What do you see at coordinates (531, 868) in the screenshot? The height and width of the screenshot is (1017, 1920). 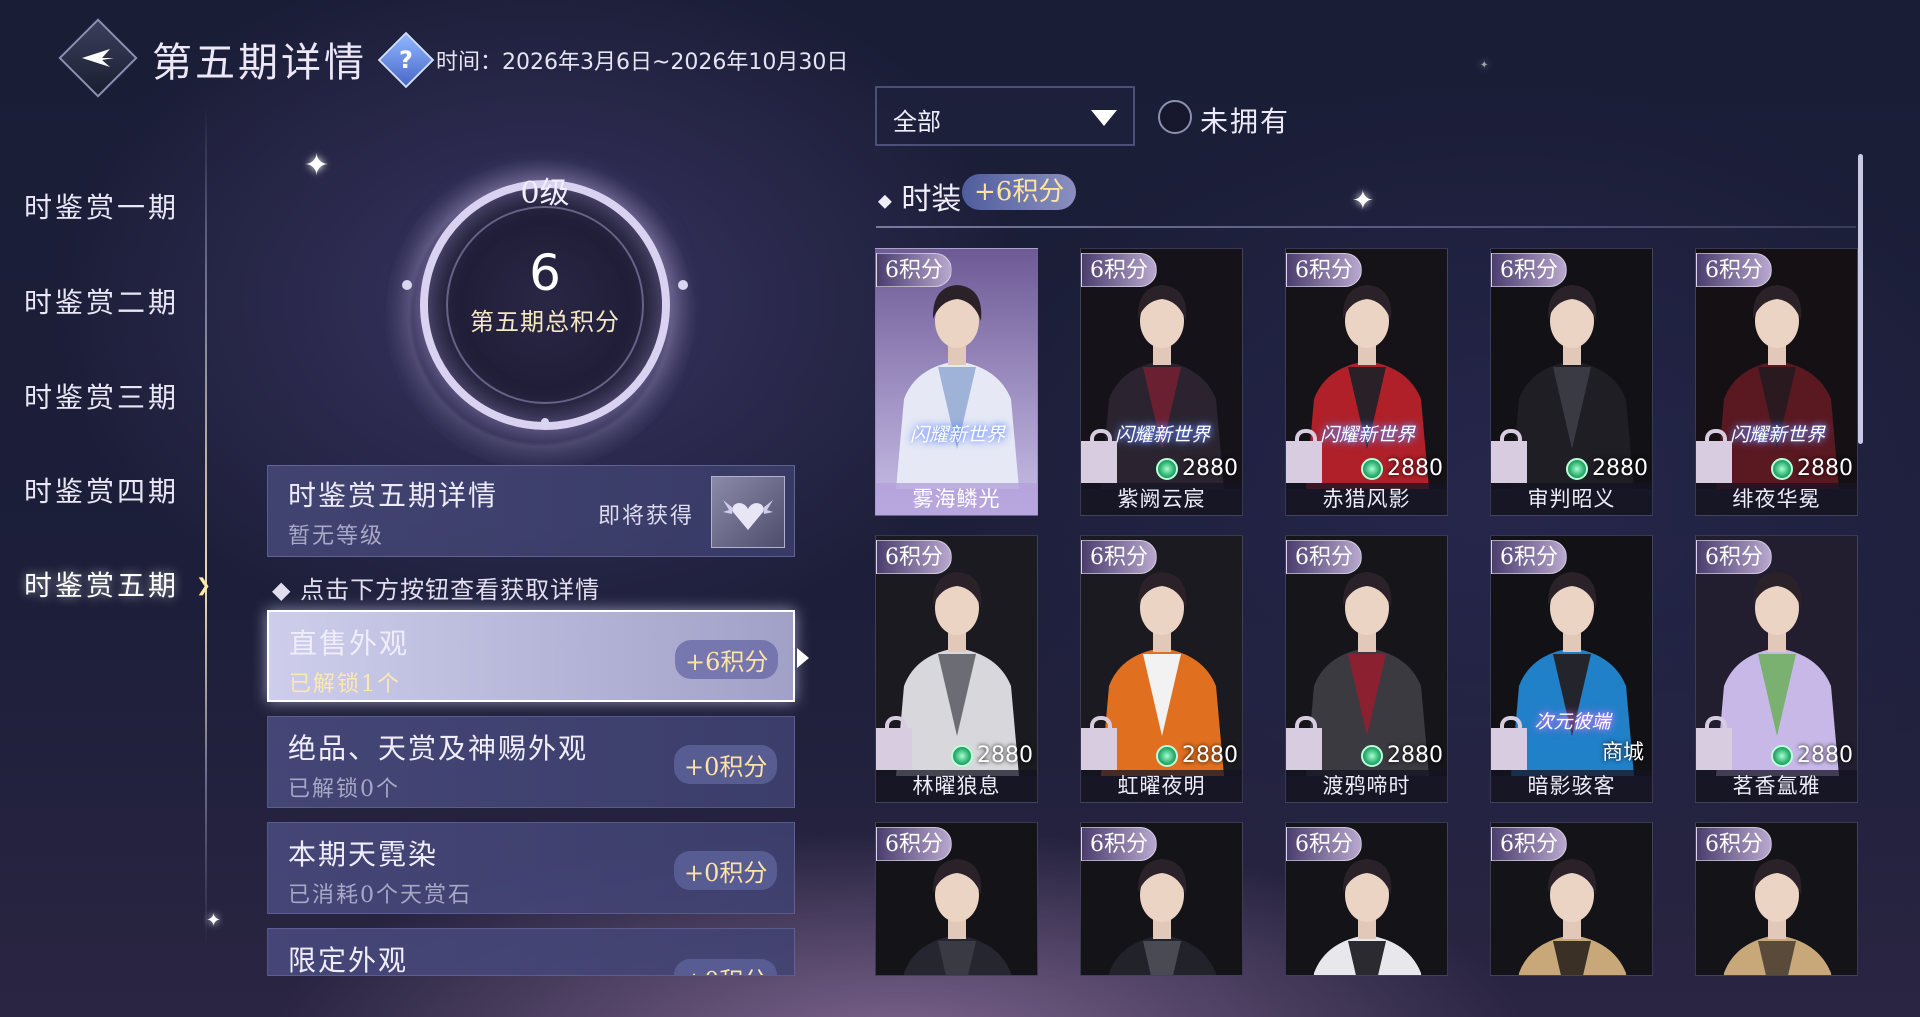 I see `category-dye: 本期天霓染 已消耗0个天赏石 +0积分` at bounding box center [531, 868].